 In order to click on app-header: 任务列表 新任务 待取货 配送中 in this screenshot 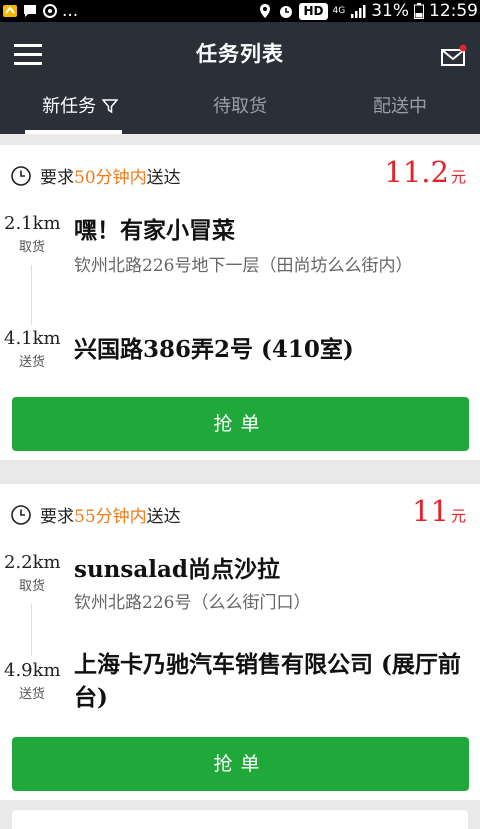, I will do `click(240, 78)`.